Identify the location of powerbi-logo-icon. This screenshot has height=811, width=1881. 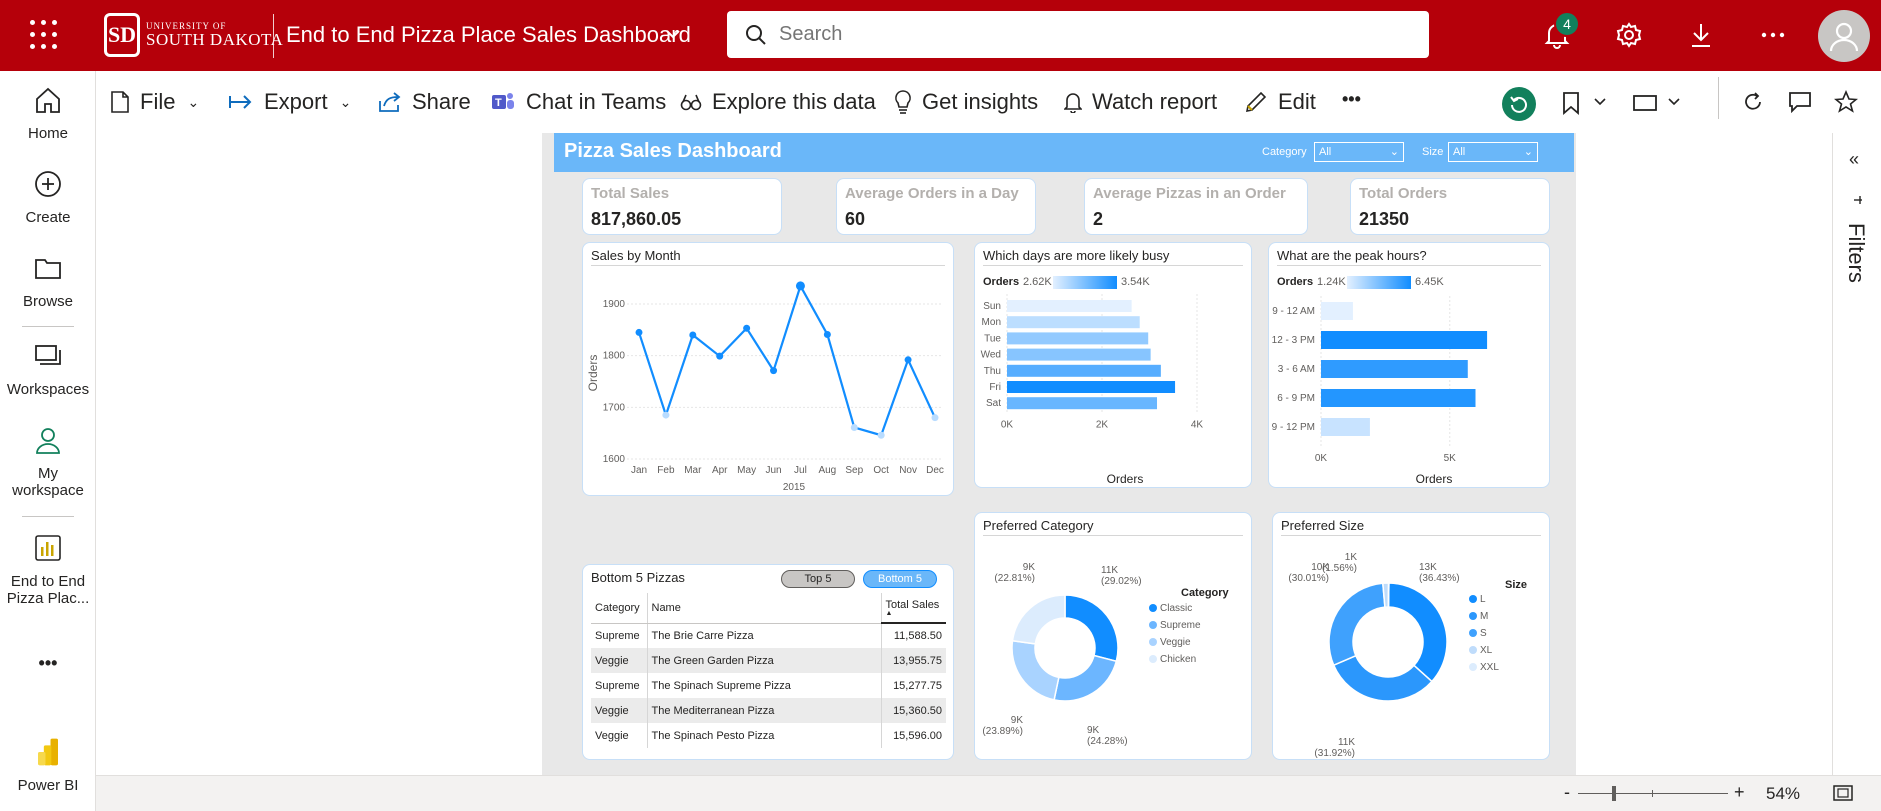
(48, 752).